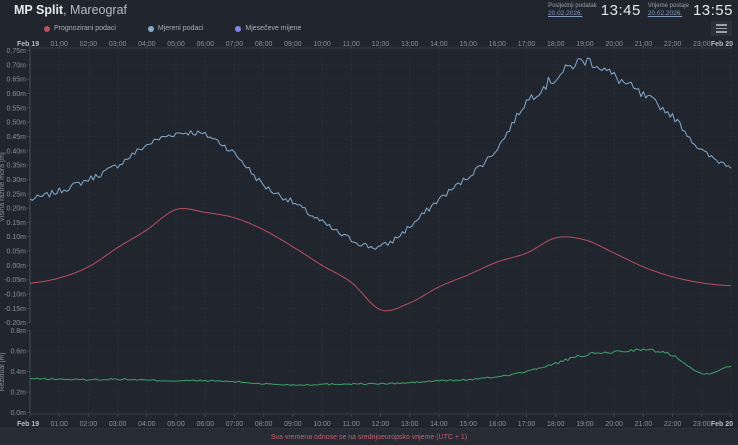 Image resolution: width=738 pixels, height=445 pixels. Describe the element at coordinates (17, 65) in the screenshot. I see `svg-text: 0.70m` at that location.